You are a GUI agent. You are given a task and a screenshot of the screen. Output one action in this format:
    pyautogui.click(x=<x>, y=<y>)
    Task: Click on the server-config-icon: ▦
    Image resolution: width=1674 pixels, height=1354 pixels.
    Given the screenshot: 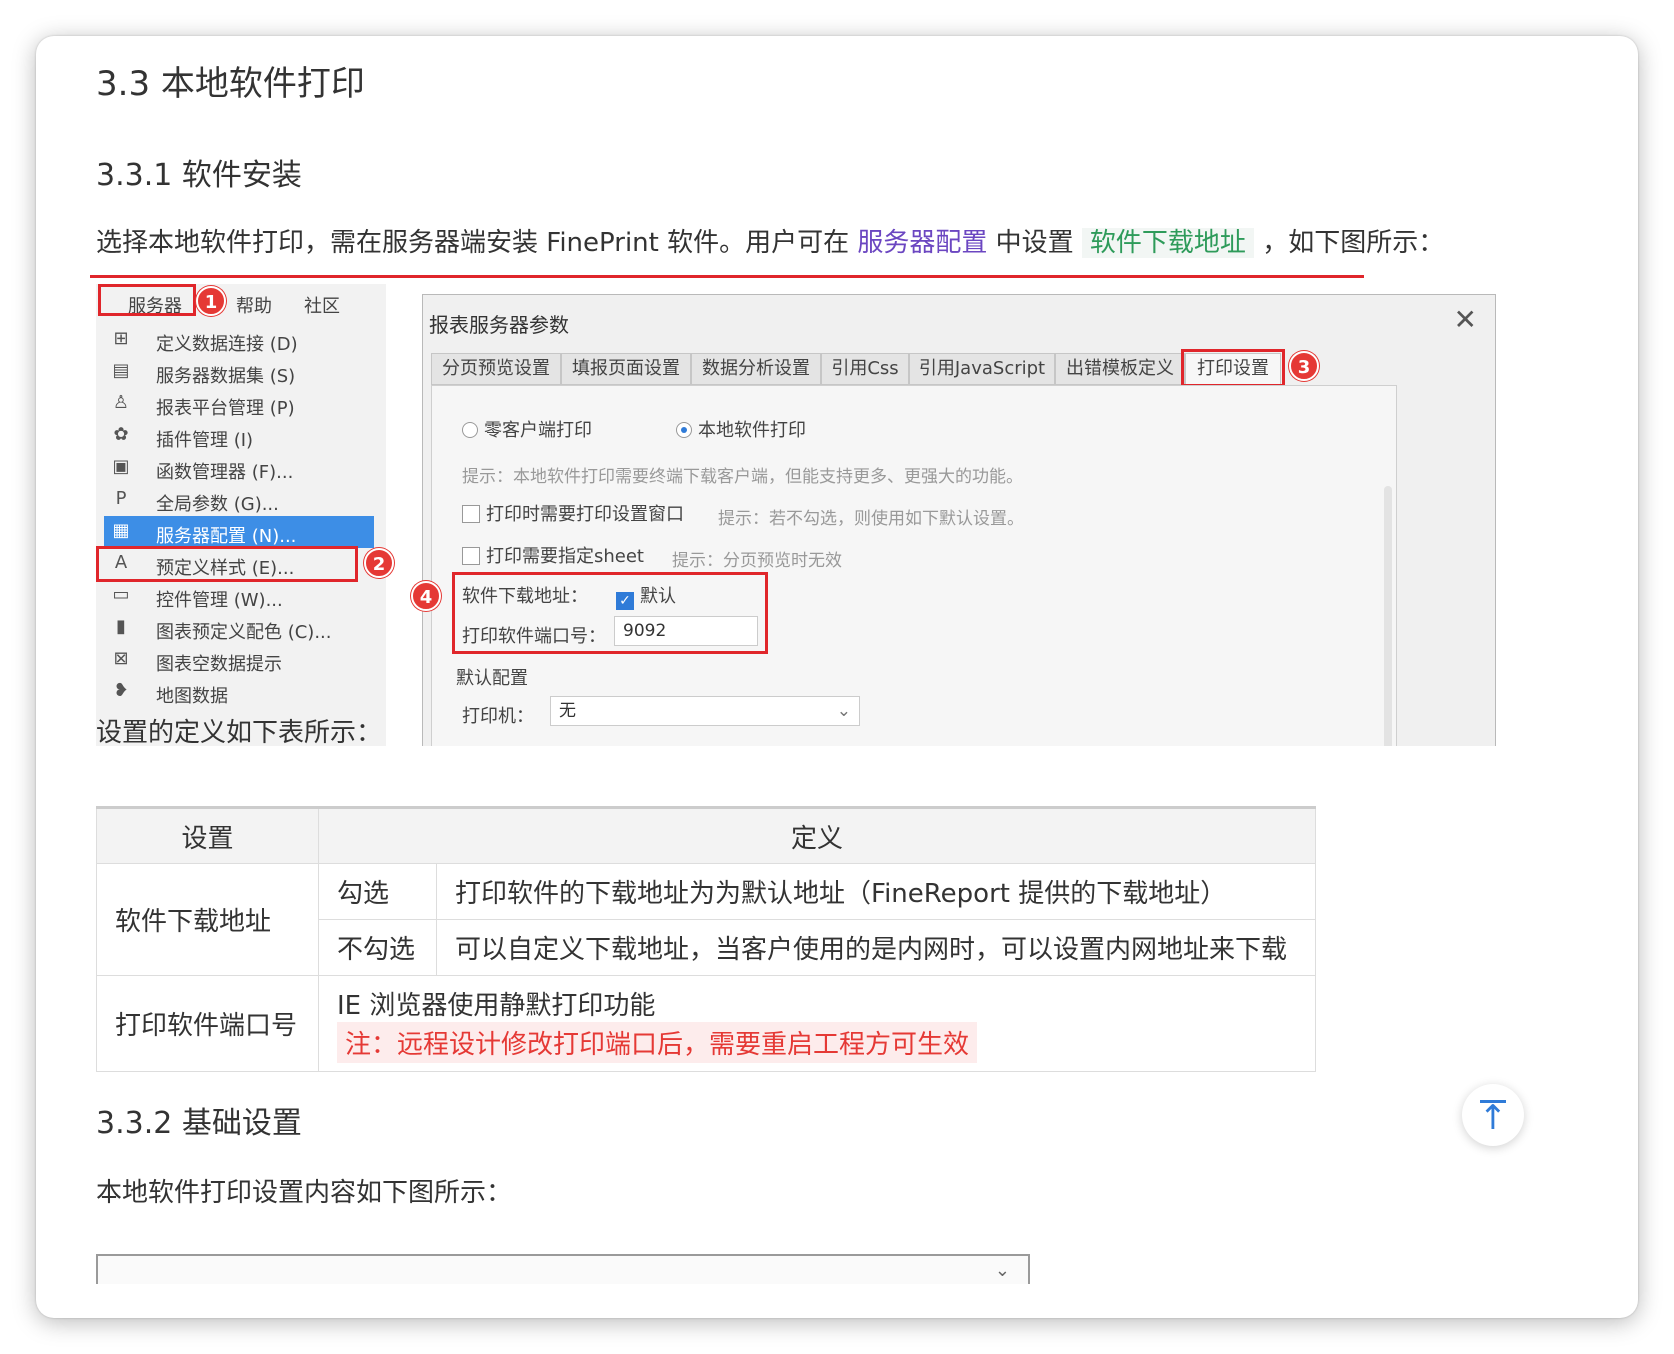 What is the action you would take?
    pyautogui.click(x=121, y=530)
    